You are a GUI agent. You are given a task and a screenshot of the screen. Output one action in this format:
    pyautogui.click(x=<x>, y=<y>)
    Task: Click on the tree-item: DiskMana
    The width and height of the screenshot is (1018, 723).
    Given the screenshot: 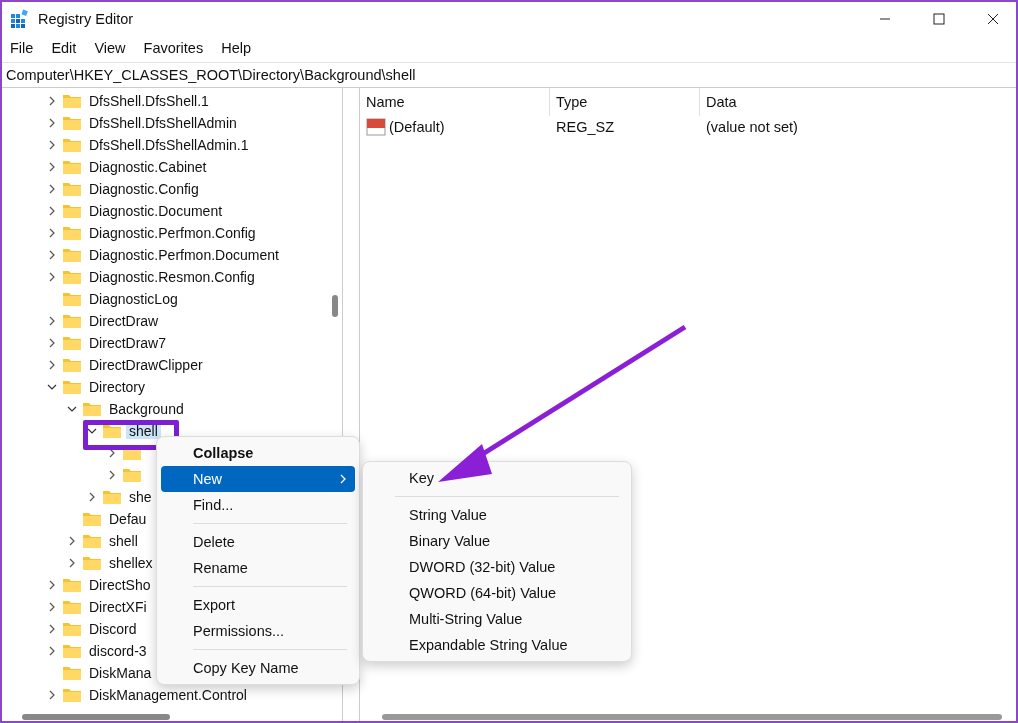 What is the action you would take?
    pyautogui.click(x=120, y=673)
    